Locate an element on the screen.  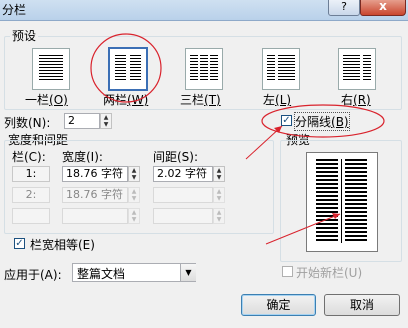
line-between-label: 分隔线(B) is located at coordinates (322, 121).